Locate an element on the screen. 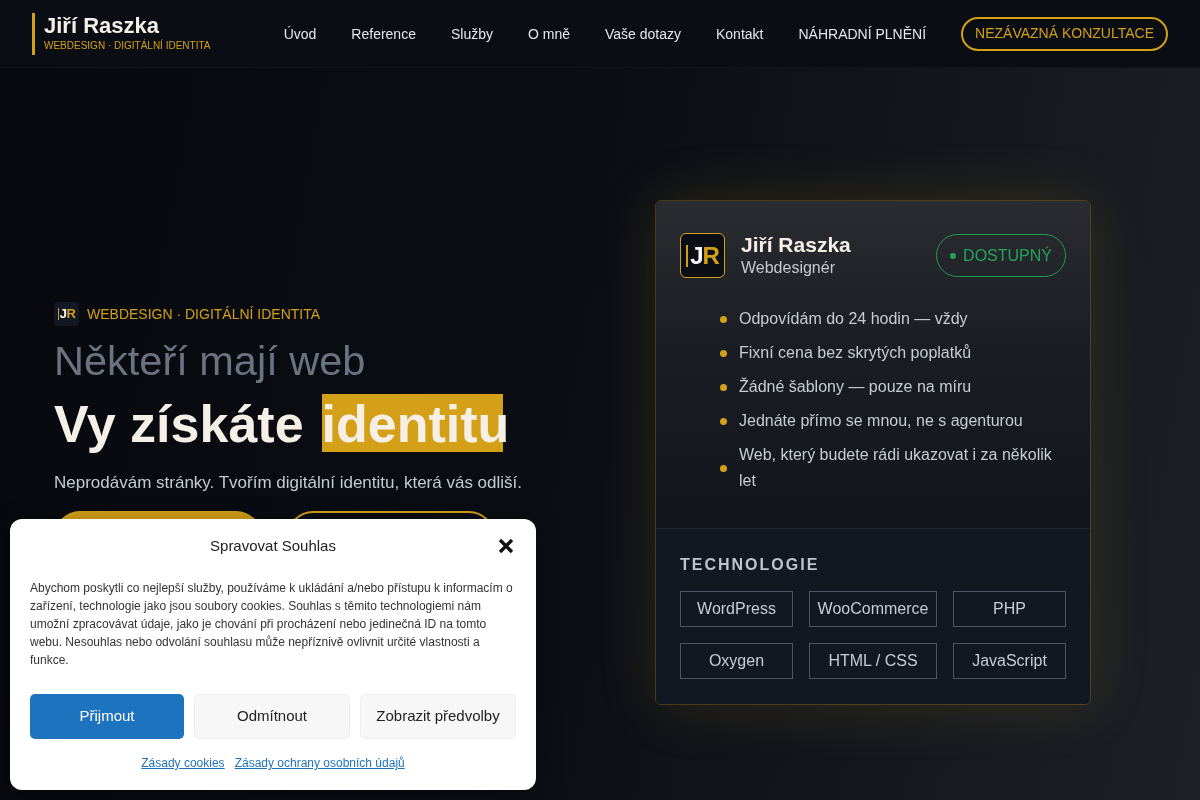  technology-tag: PHP is located at coordinates (1009, 609).